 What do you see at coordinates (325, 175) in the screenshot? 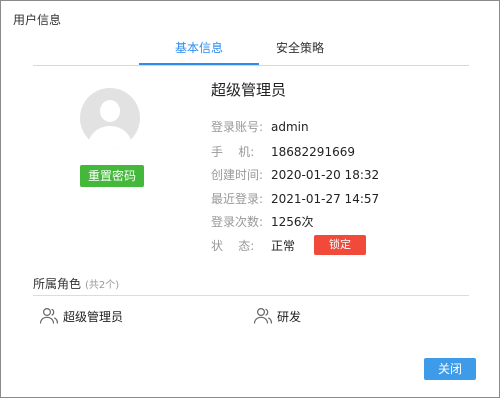
I see `info-value: 2020-01-20 18:32` at bounding box center [325, 175].